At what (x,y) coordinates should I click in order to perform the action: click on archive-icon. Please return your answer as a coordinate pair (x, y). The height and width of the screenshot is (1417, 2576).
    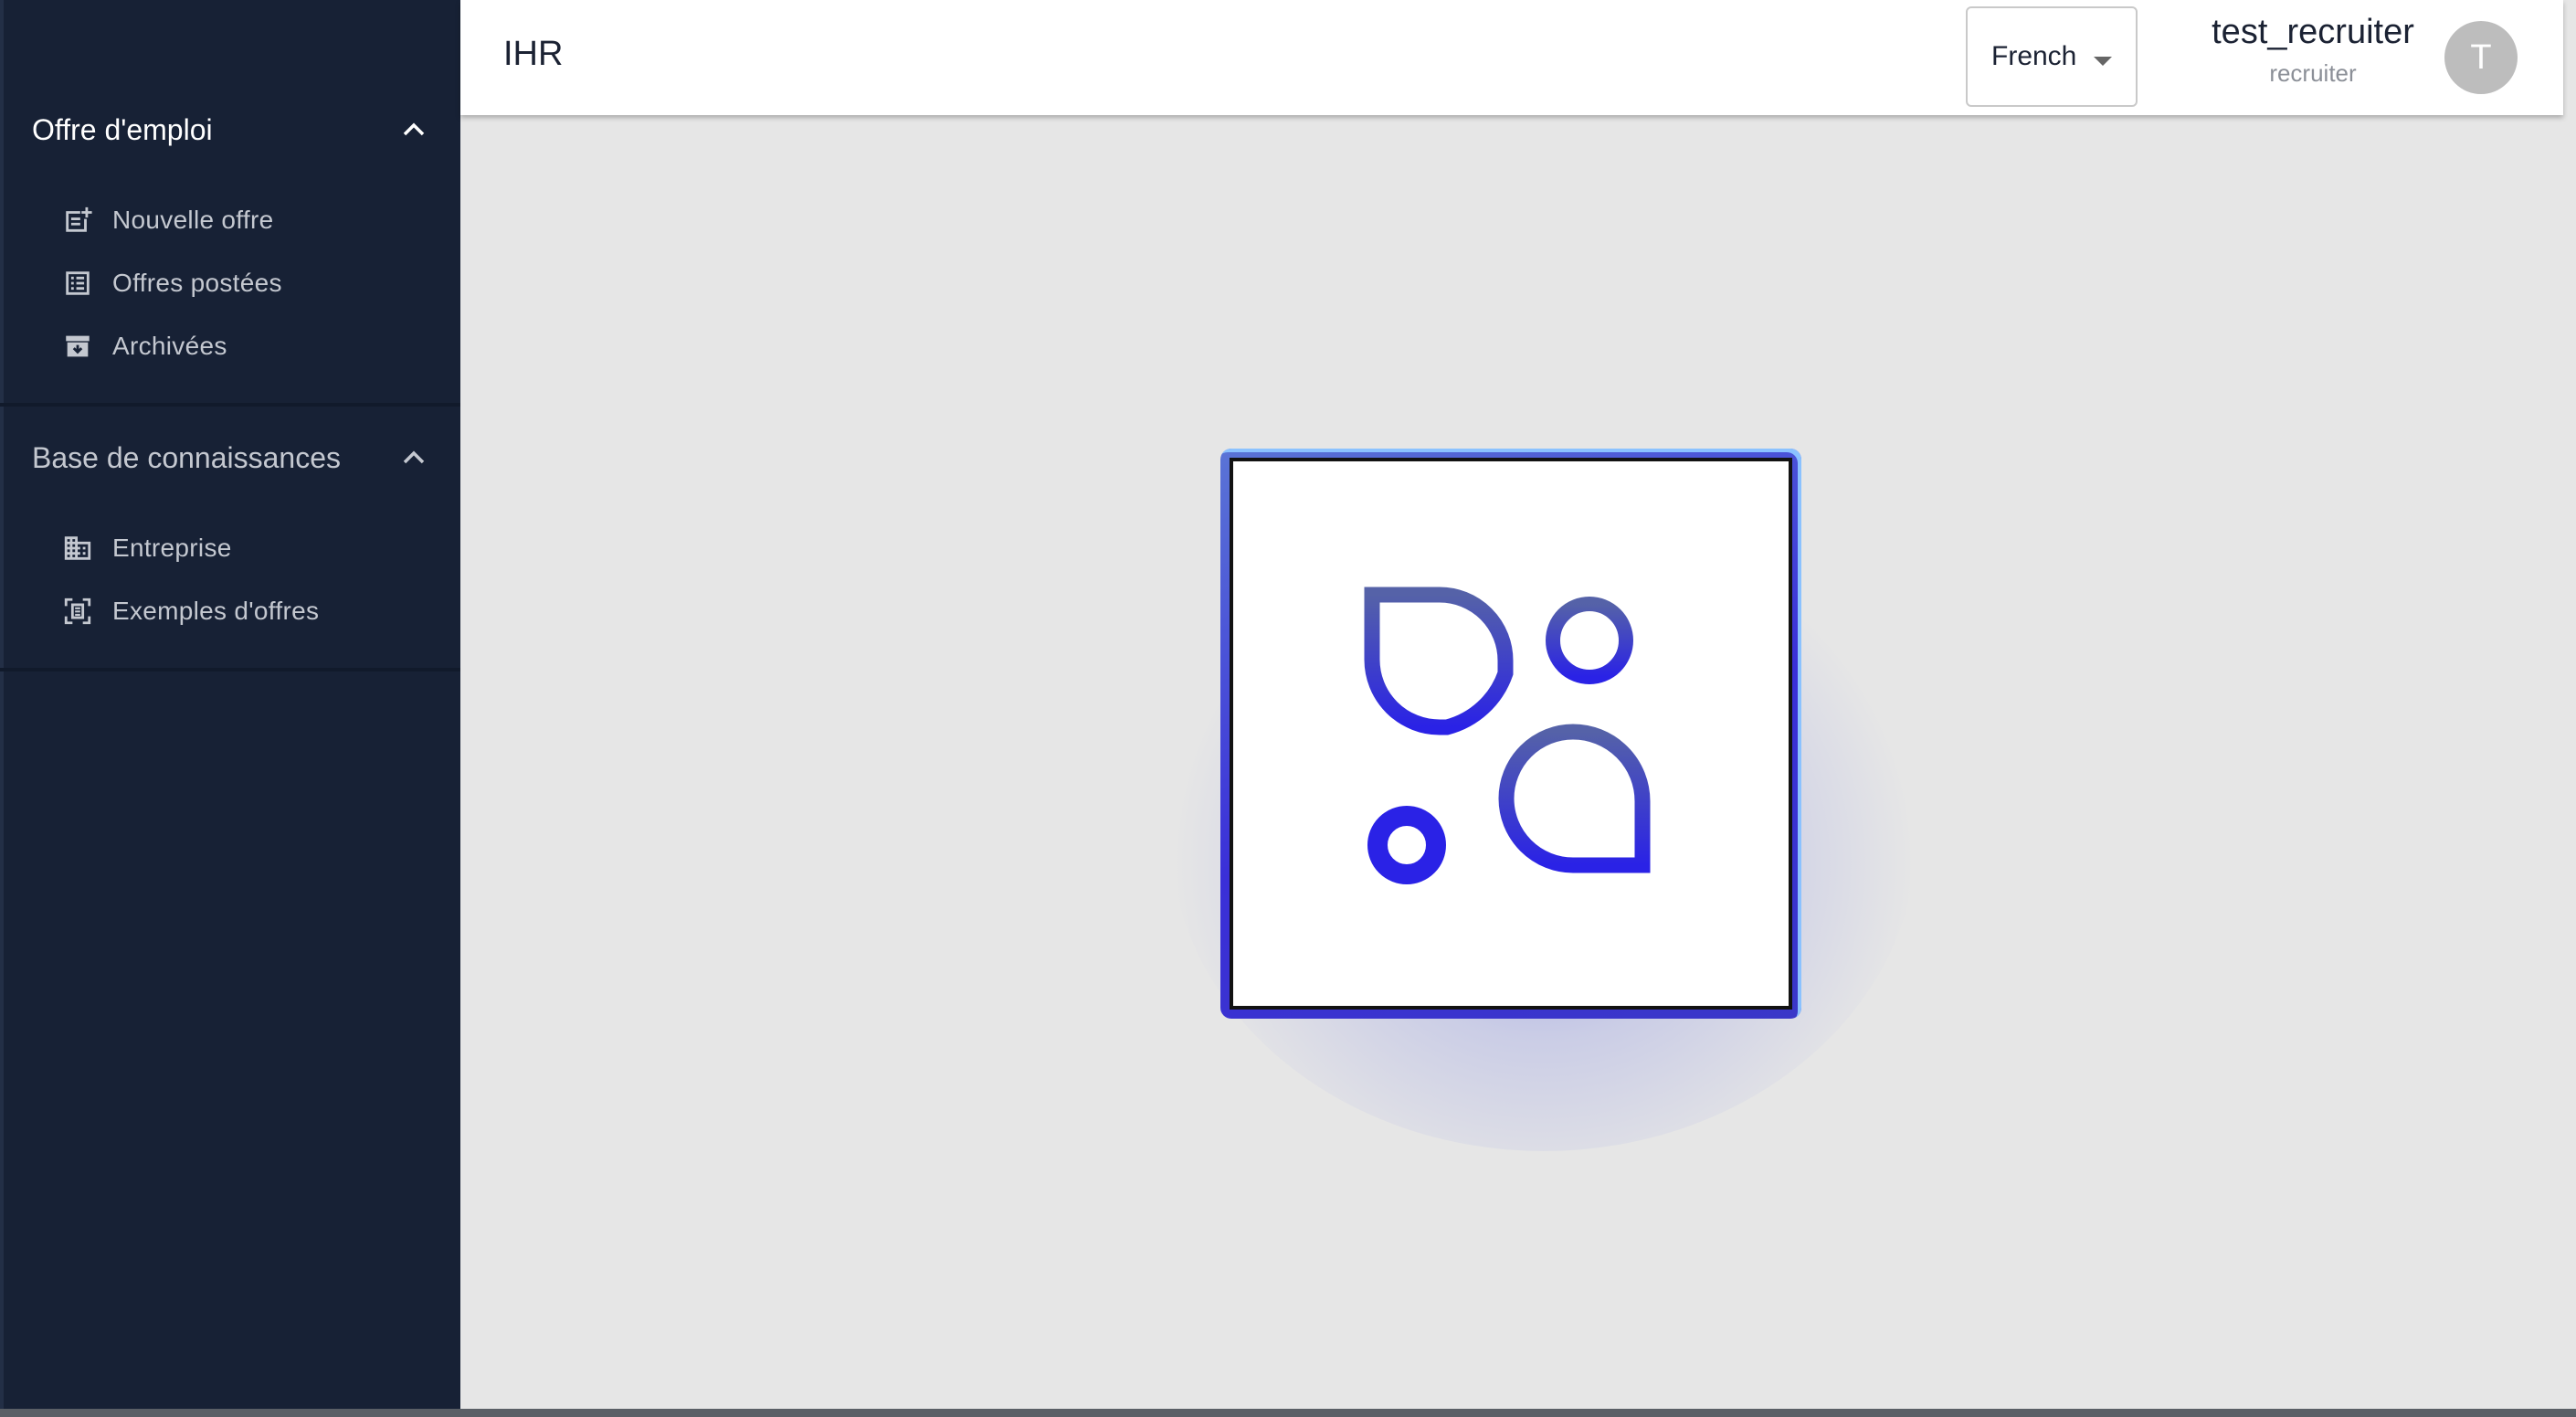
    Looking at the image, I should click on (77, 346).